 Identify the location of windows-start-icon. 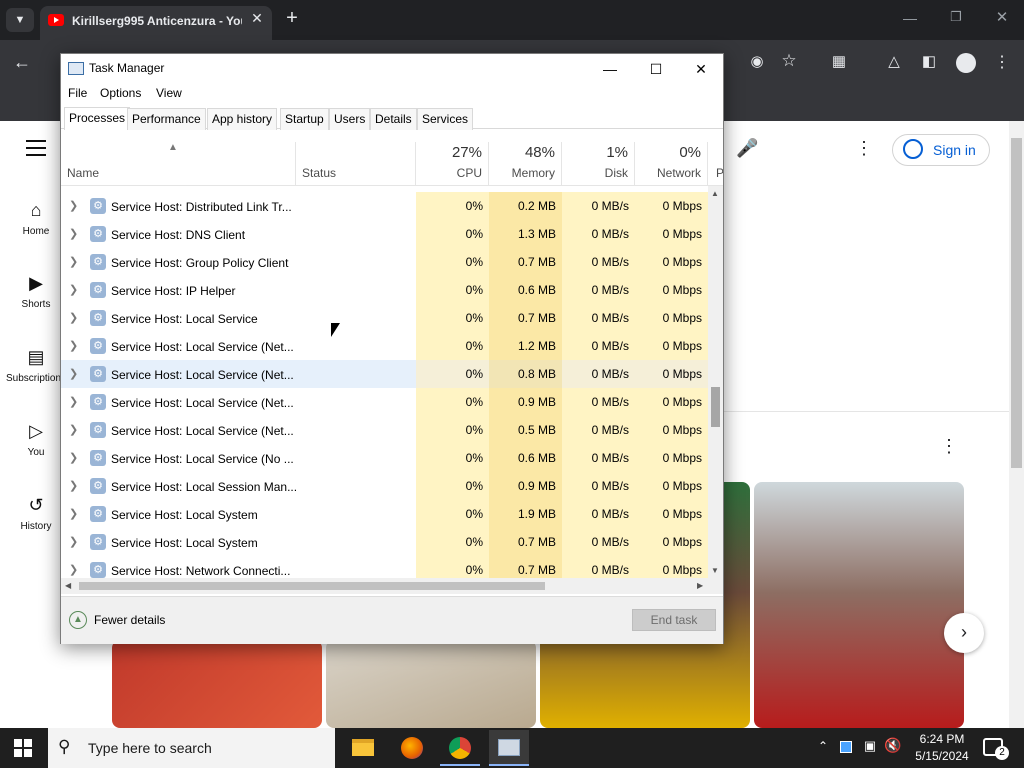
(23, 748).